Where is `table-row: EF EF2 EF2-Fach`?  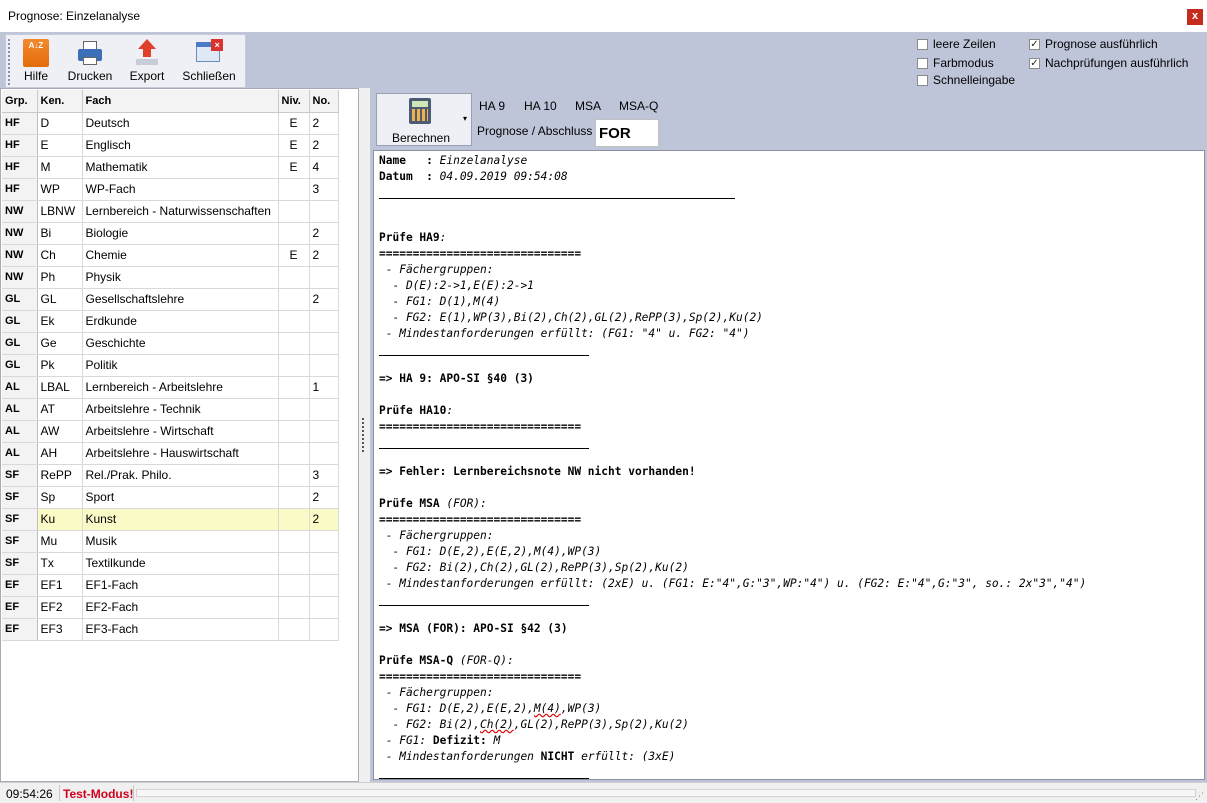
table-row: EF EF2 EF2-Fach is located at coordinates (170, 607).